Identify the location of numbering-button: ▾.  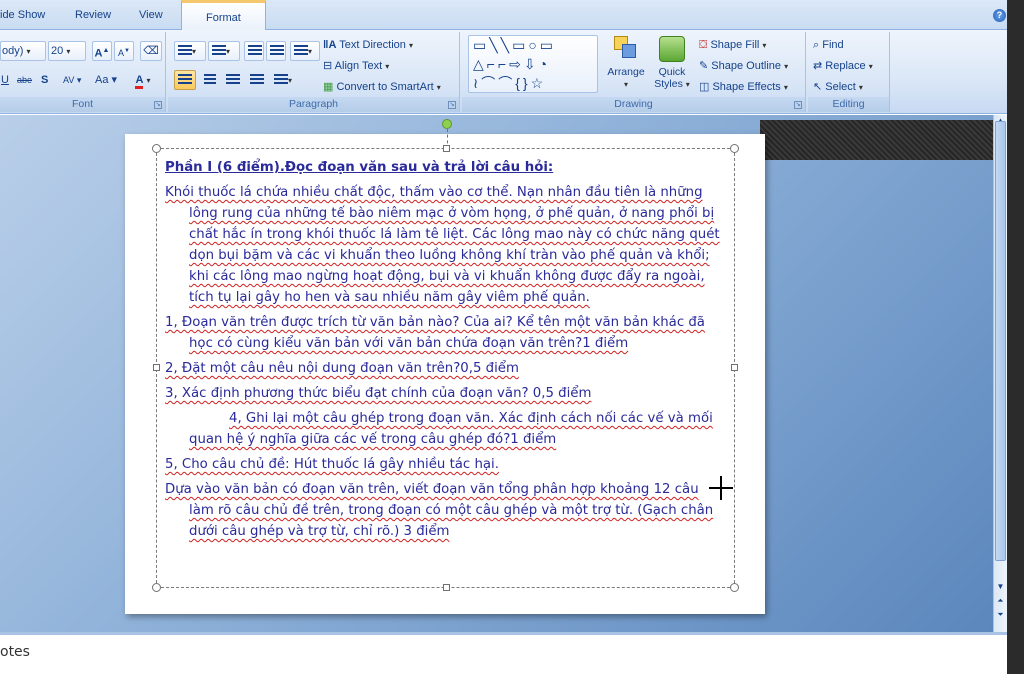
(224, 51).